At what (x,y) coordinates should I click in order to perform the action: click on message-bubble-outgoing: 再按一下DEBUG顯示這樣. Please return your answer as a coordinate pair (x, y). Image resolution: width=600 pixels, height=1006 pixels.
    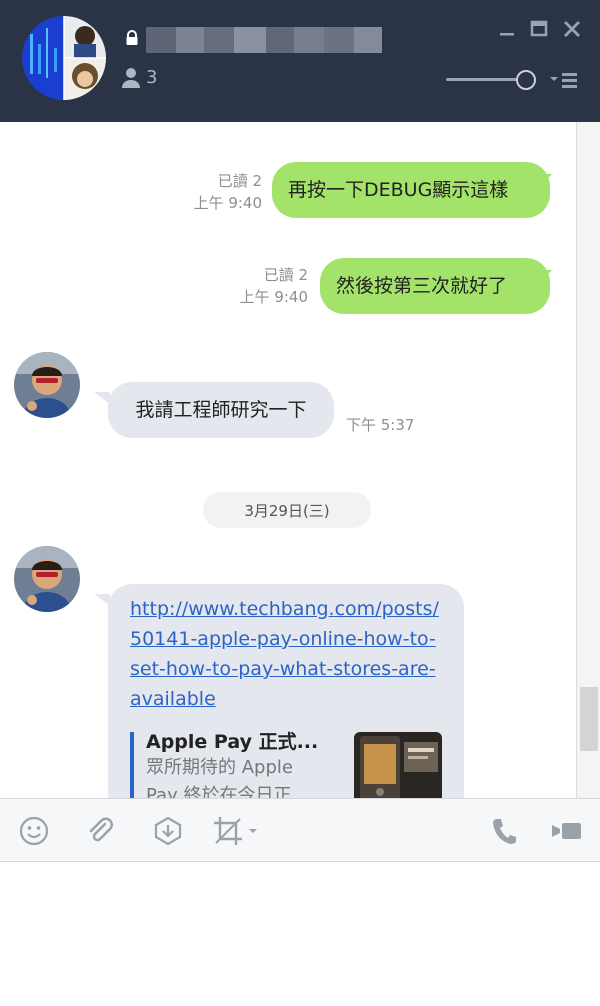
    Looking at the image, I should click on (411, 190).